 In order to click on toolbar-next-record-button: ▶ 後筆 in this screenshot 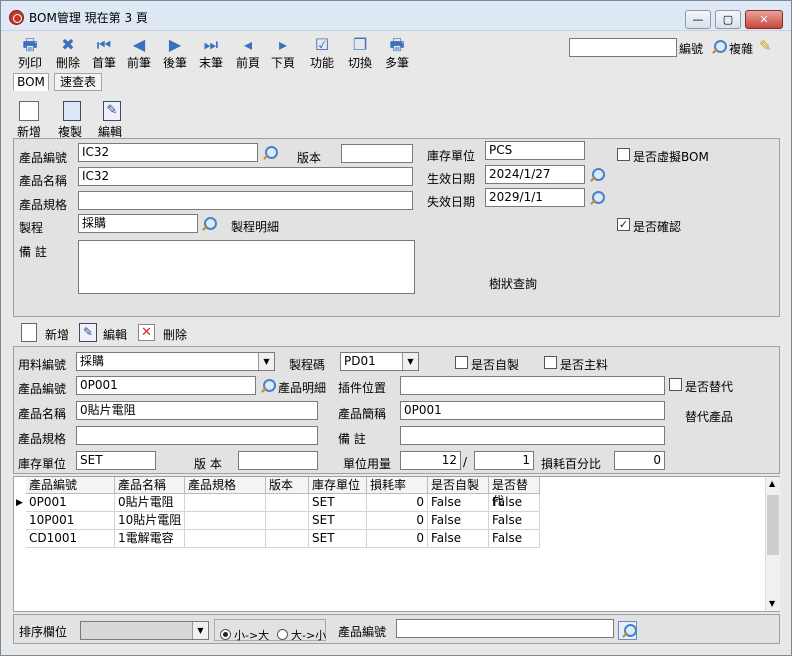, I will do `click(175, 52)`.